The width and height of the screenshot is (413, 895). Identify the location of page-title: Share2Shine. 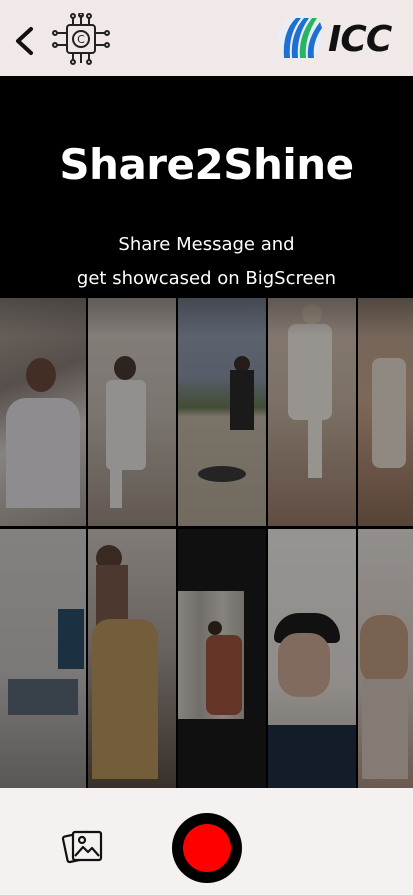
(206, 164).